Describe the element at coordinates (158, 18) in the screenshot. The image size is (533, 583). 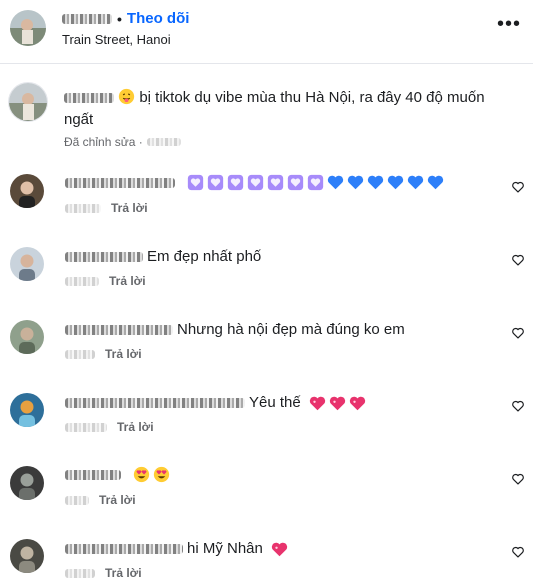
I see `follow-button: Theo dõi` at that location.